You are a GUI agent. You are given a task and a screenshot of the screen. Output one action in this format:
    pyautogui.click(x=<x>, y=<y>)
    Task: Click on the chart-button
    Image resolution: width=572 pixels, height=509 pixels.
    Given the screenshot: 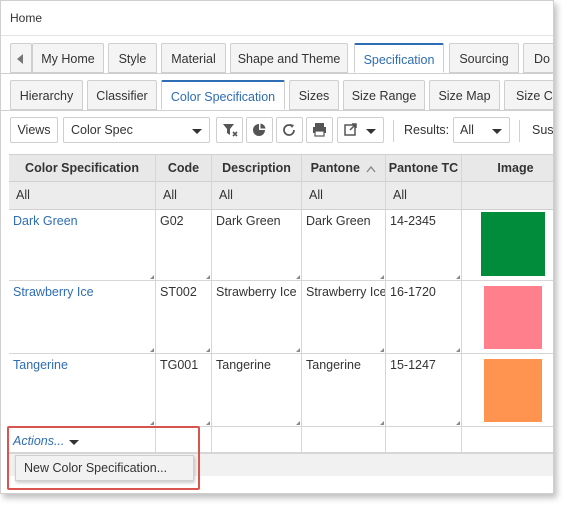 What is the action you would take?
    pyautogui.click(x=259, y=130)
    